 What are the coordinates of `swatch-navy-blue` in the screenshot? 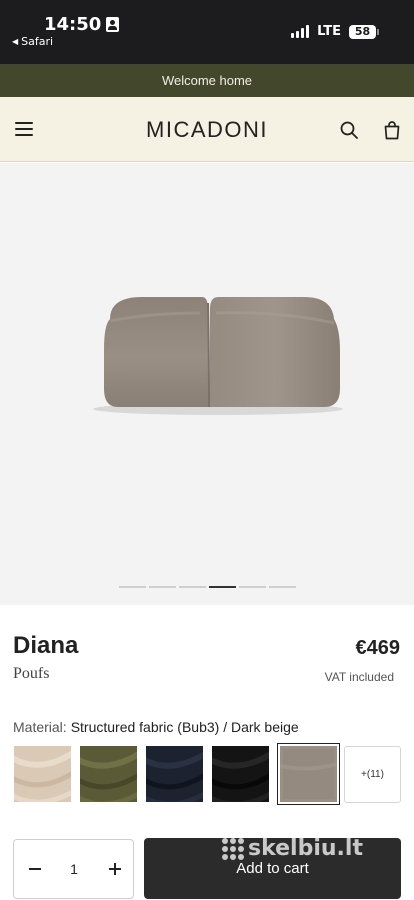 It's located at (174, 774).